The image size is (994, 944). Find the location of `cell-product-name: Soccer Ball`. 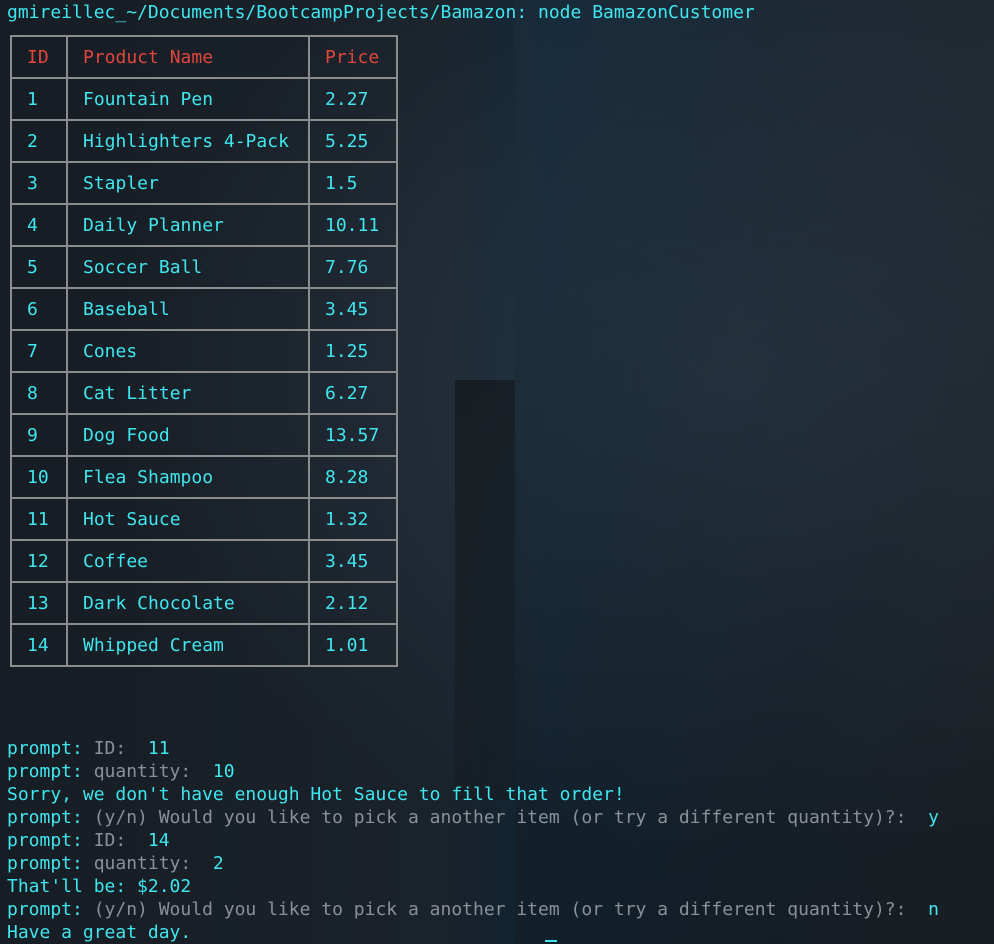

cell-product-name: Soccer Ball is located at coordinates (188, 267).